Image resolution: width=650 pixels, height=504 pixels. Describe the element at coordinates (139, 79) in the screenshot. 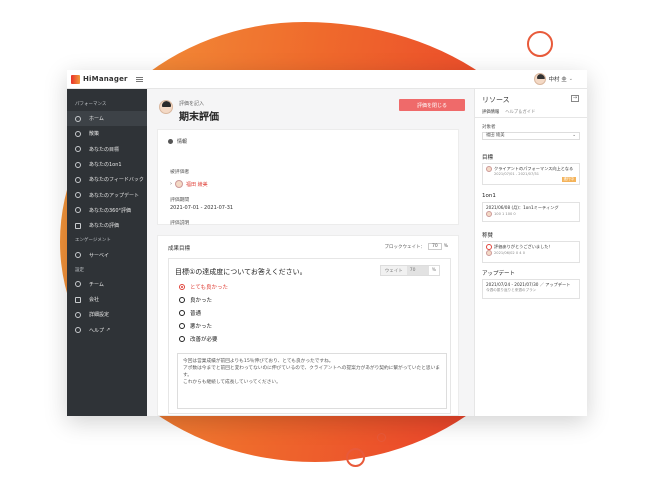

I see `hamburger-menu-icon` at that location.